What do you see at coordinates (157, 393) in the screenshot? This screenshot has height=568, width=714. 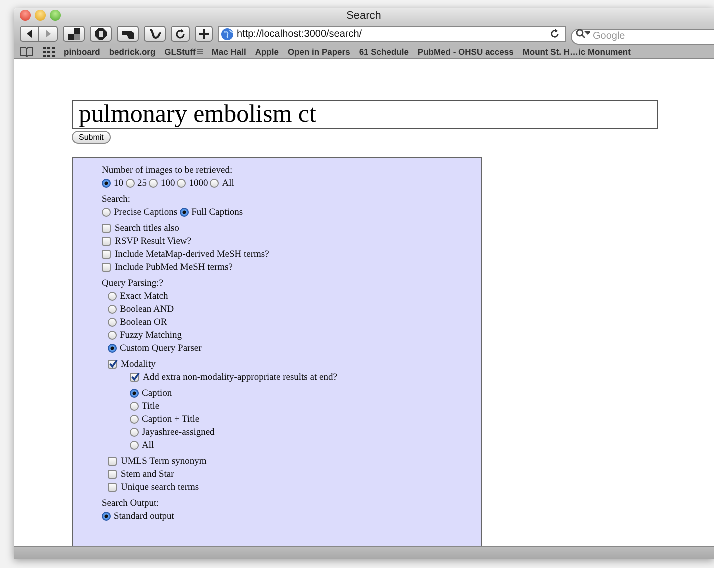 I see `radio-label: Caption` at bounding box center [157, 393].